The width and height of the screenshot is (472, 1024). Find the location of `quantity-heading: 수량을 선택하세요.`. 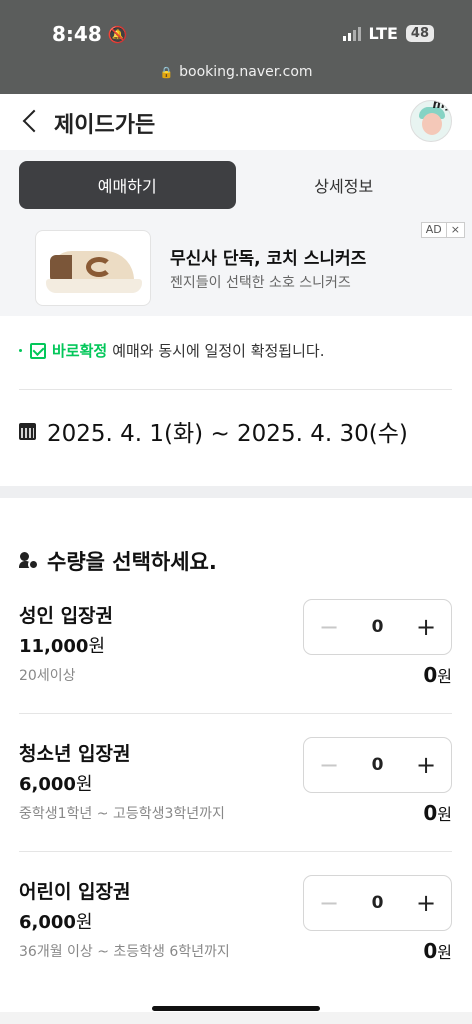

quantity-heading: 수량을 선택하세요. is located at coordinates (118, 561).